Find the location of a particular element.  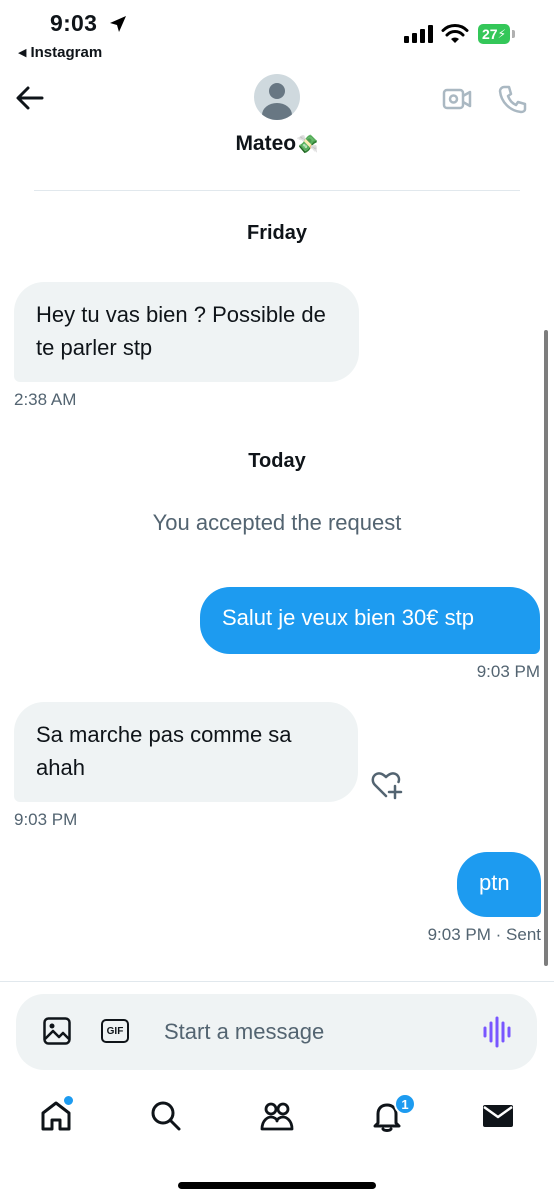

tab-messages is located at coordinates (498, 1116).